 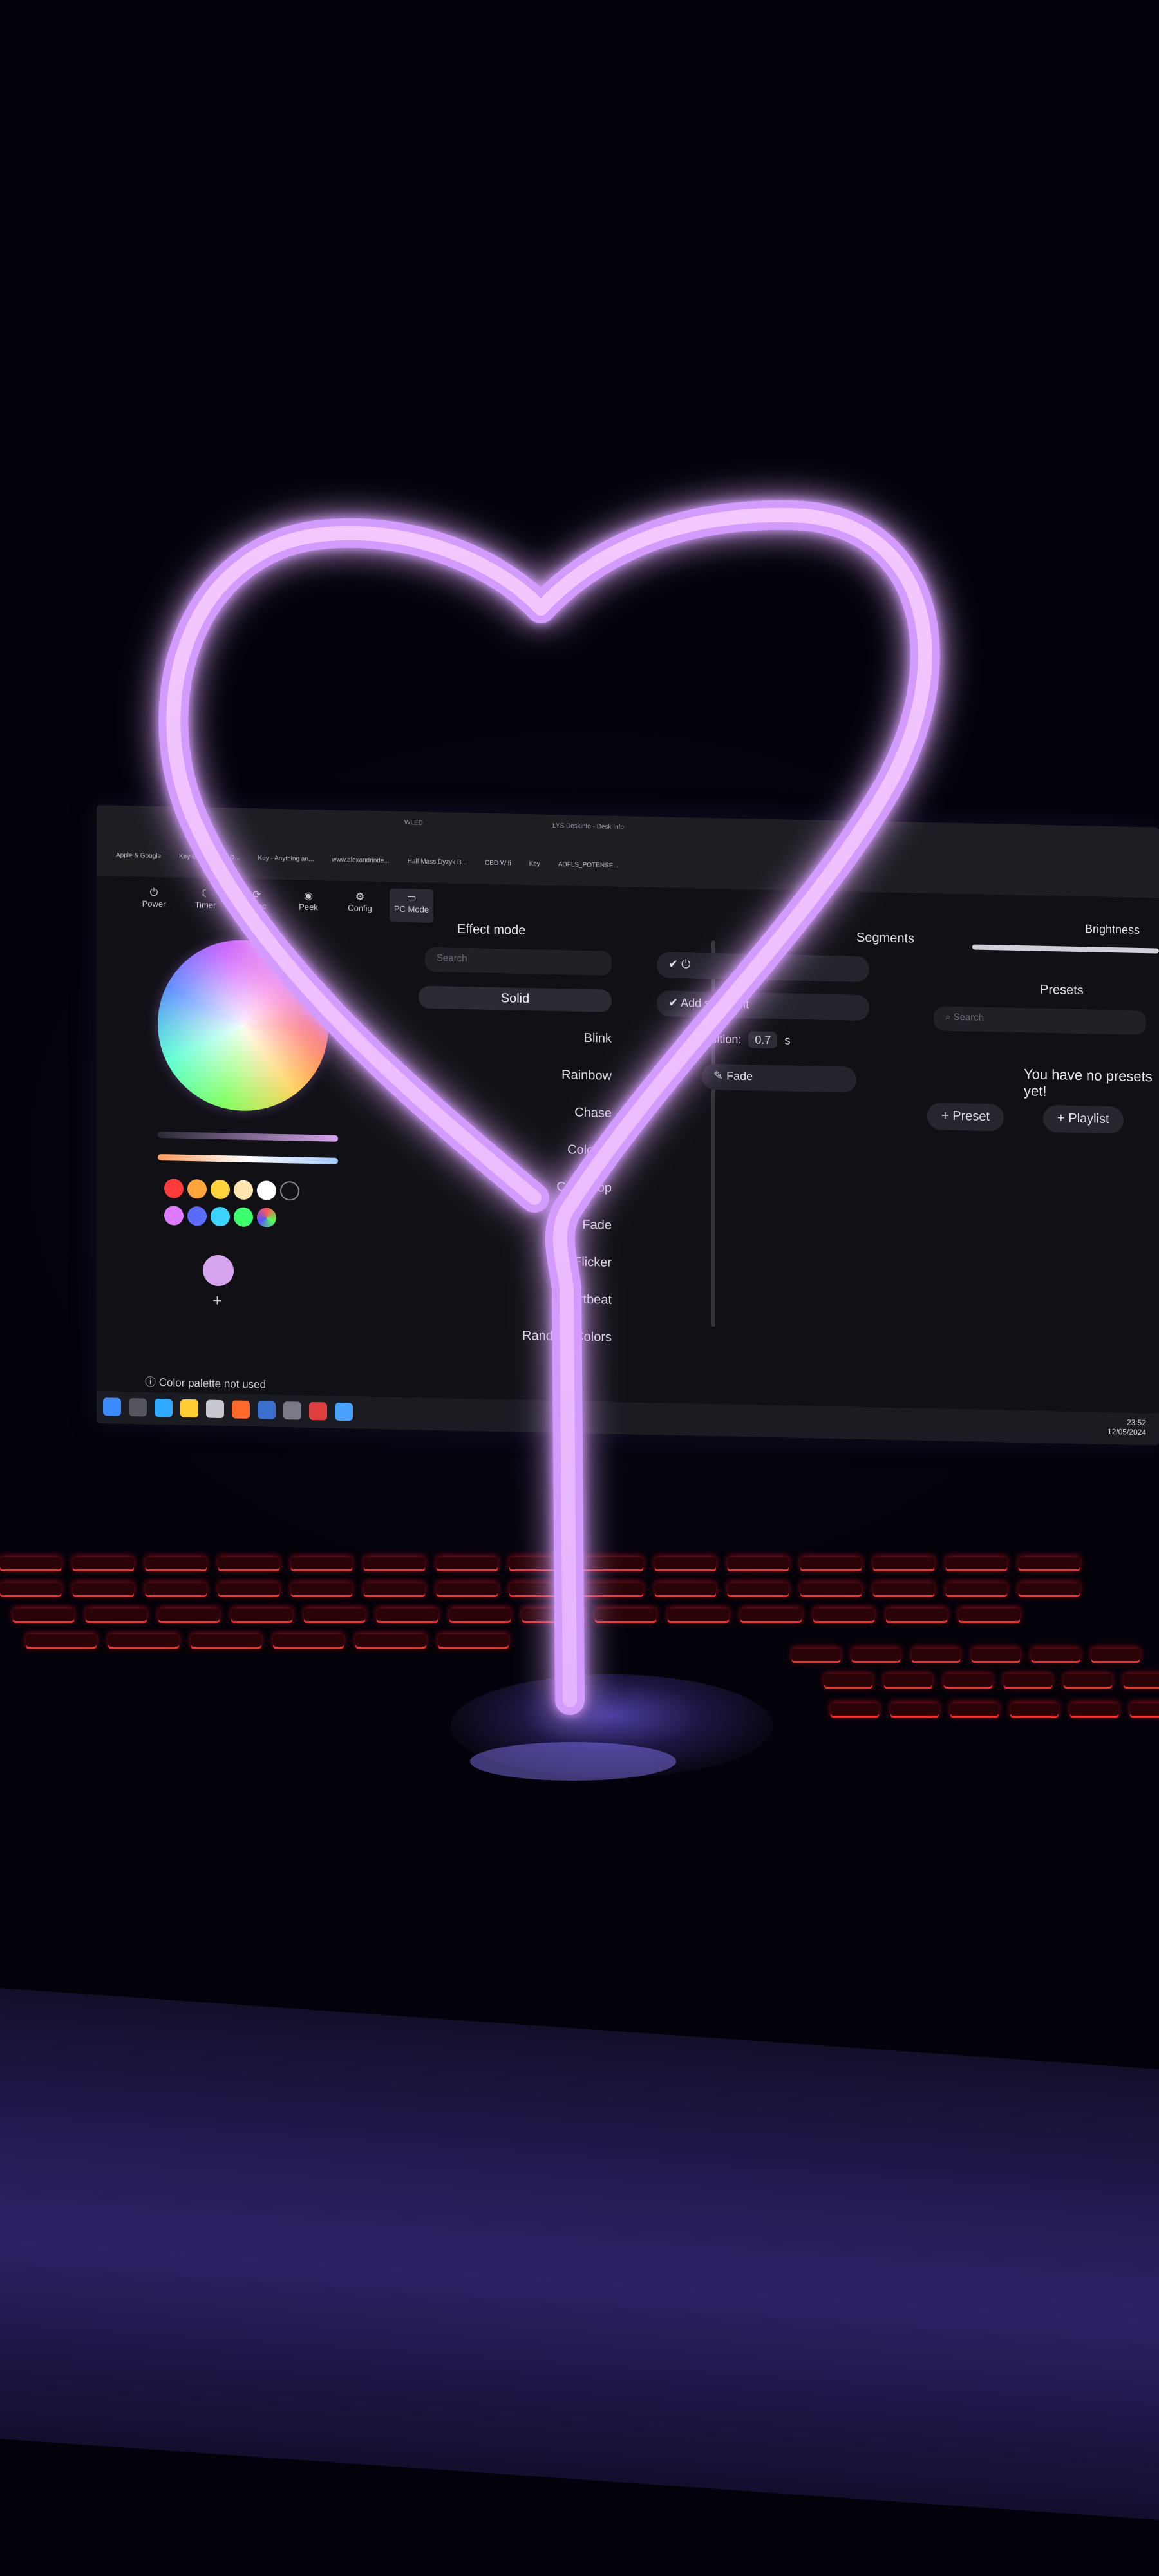 What do you see at coordinates (205, 905) in the screenshot?
I see `nav-label: Timer` at bounding box center [205, 905].